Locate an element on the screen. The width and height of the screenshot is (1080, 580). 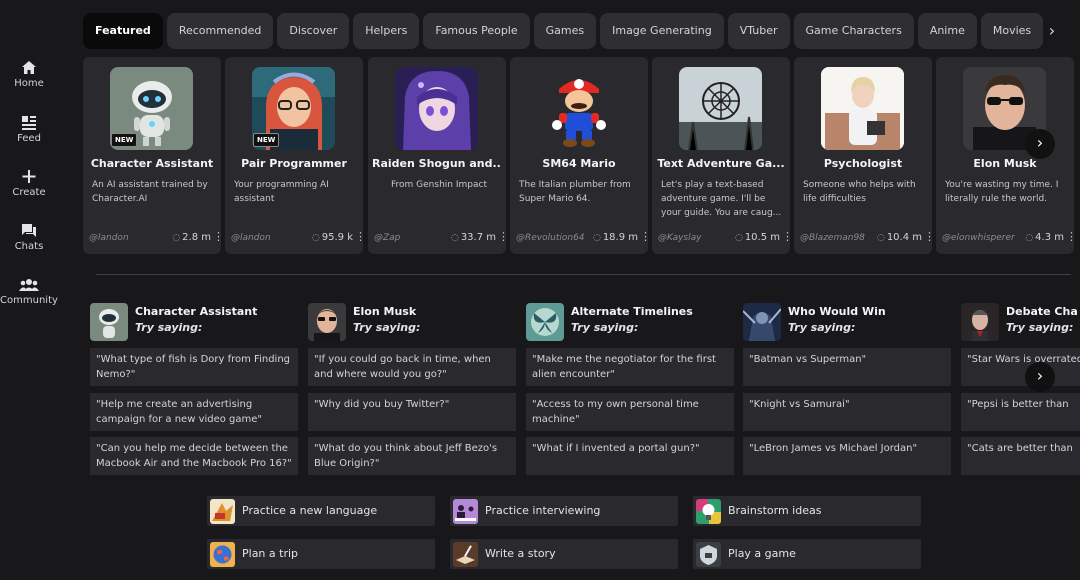
tab-game-characters: Game Characters is located at coordinates (853, 31).